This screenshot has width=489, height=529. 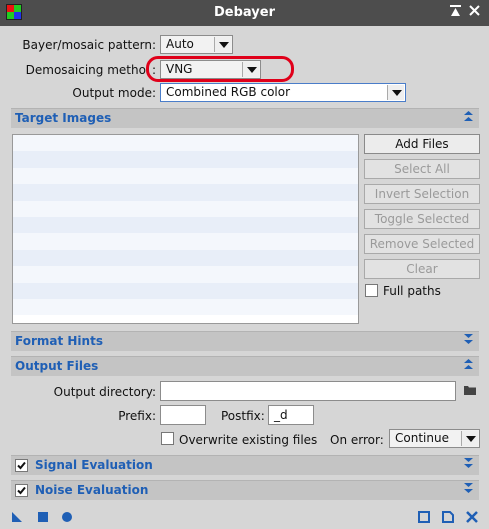 What do you see at coordinates (21, 490) in the screenshot?
I see `noise-evaluation-checkbox` at bounding box center [21, 490].